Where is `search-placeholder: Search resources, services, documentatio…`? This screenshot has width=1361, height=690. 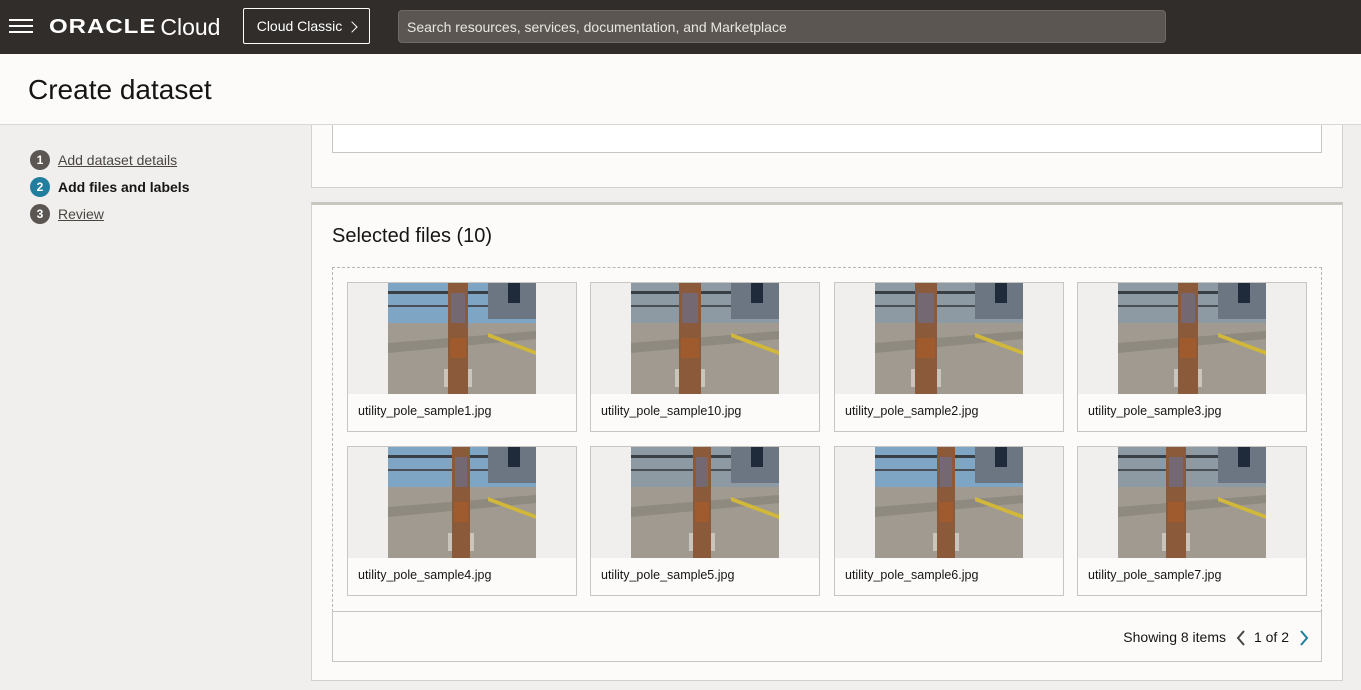
search-placeholder: Search resources, services, documentatio… is located at coordinates (597, 26).